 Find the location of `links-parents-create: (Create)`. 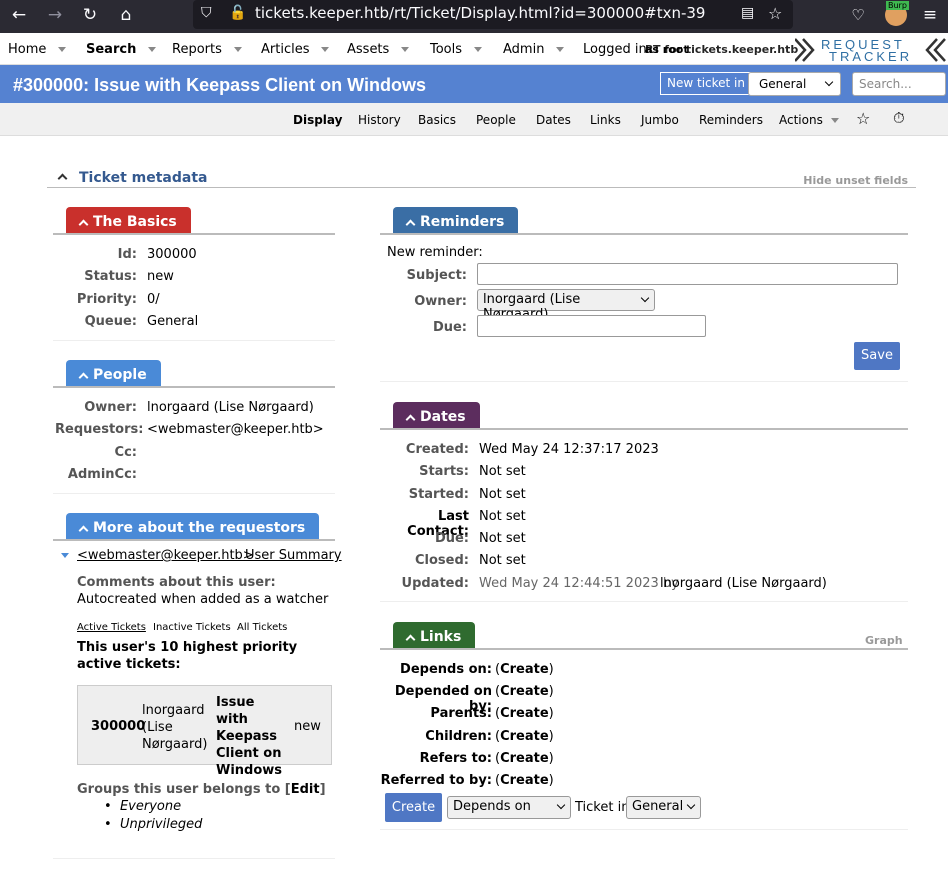

links-parents-create: (Create) is located at coordinates (524, 713).